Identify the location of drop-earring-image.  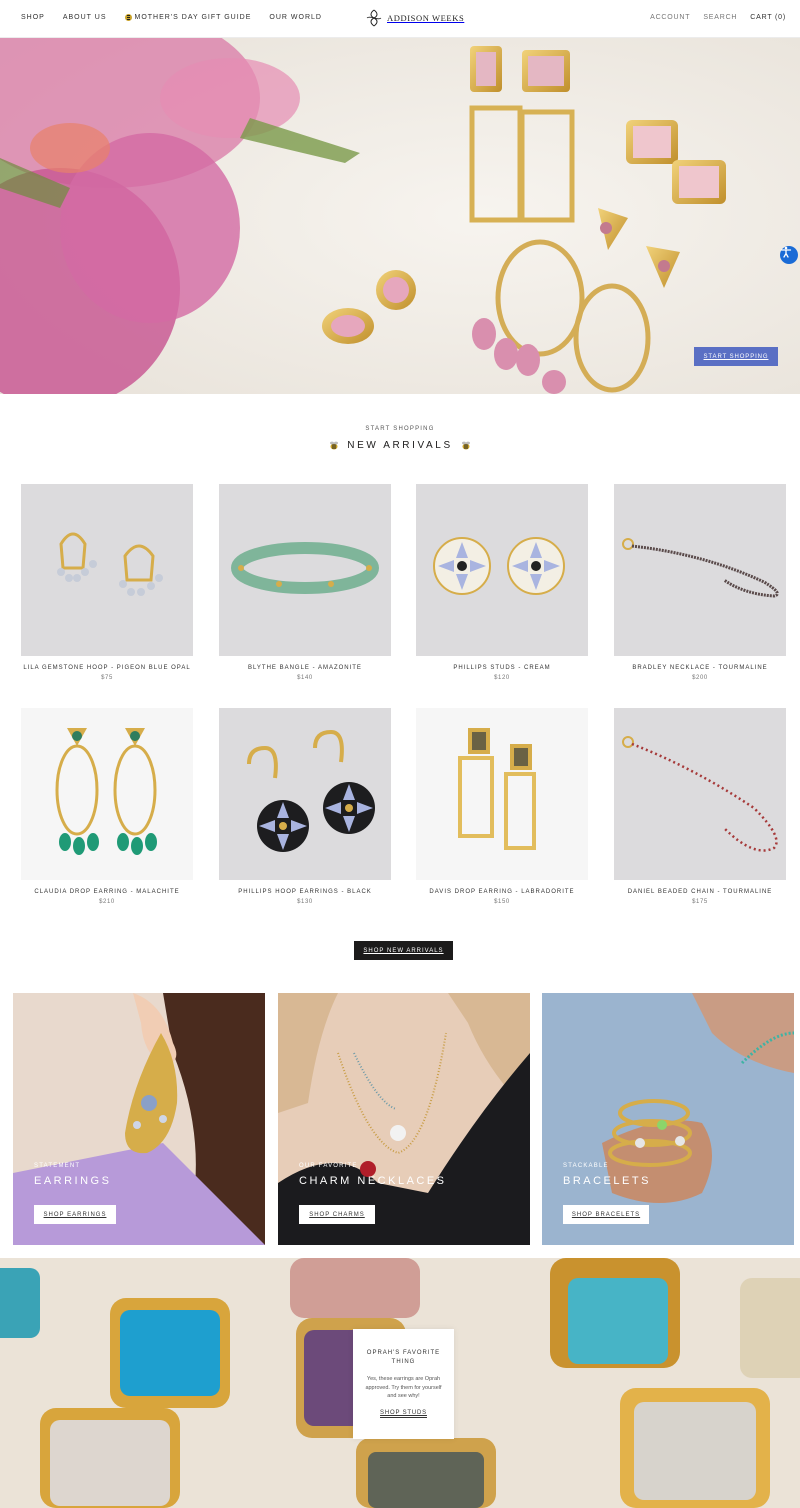
(106, 791).